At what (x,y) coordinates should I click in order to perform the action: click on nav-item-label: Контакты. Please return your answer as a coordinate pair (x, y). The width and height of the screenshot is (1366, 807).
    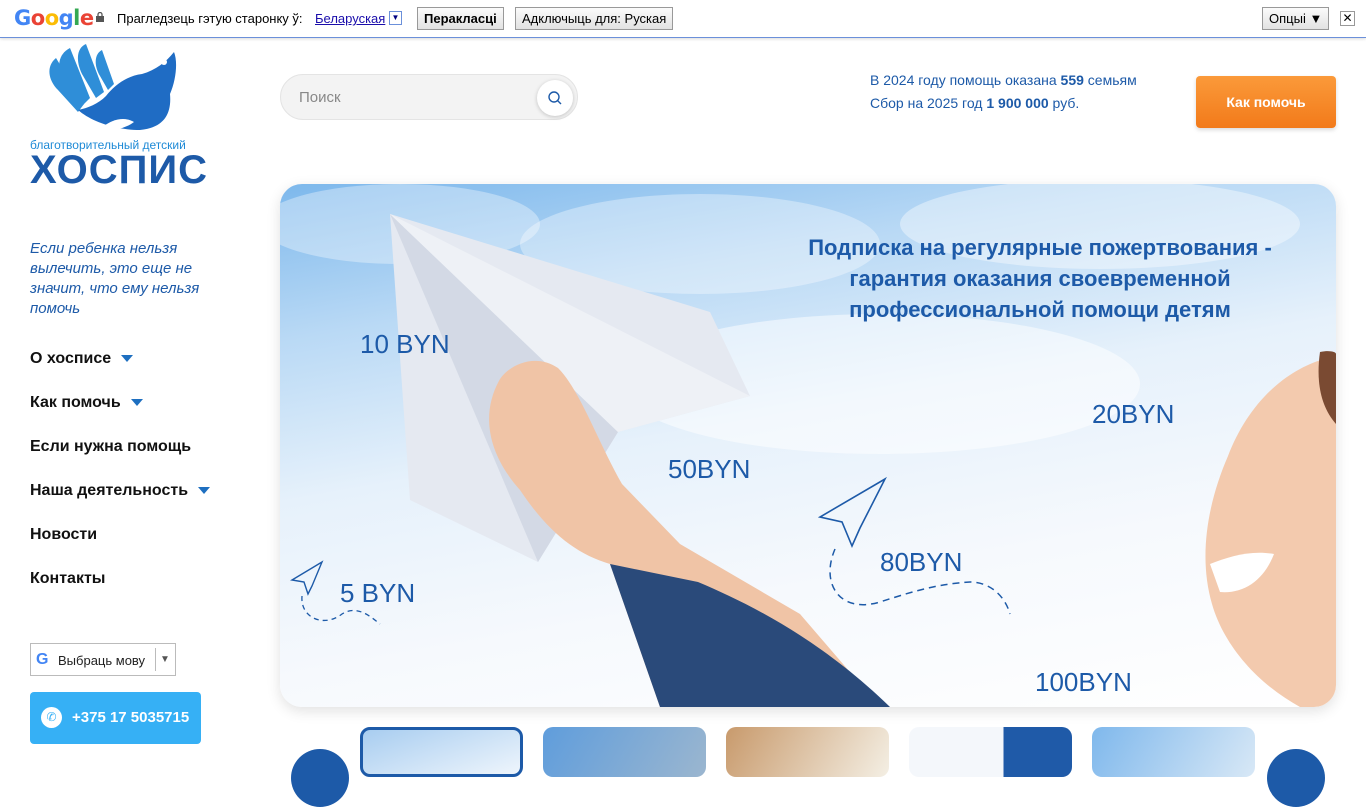
    Looking at the image, I should click on (68, 578).